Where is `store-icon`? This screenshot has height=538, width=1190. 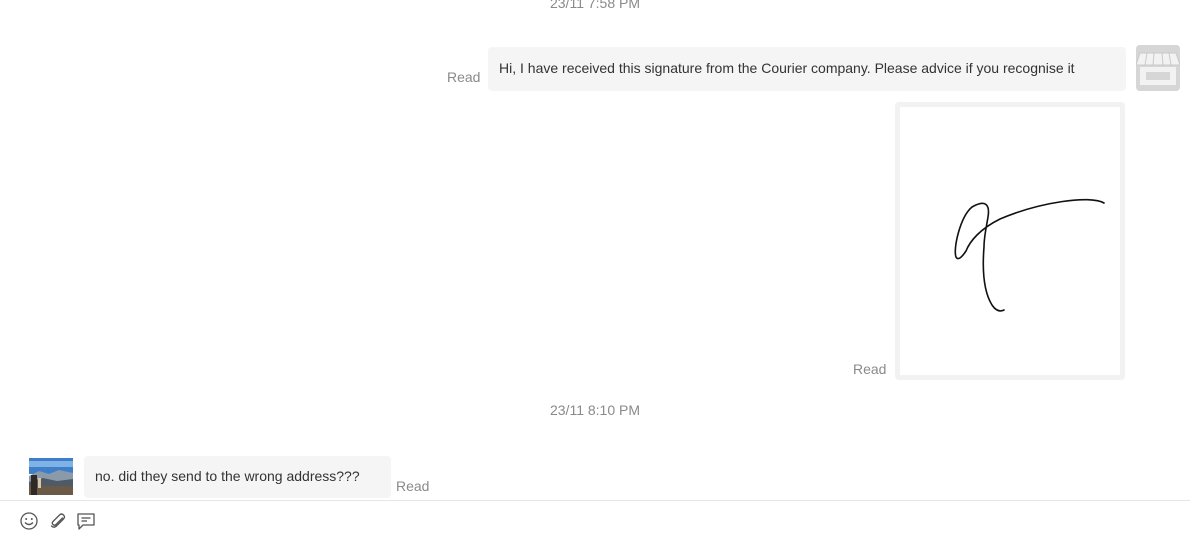 store-icon is located at coordinates (1158, 68).